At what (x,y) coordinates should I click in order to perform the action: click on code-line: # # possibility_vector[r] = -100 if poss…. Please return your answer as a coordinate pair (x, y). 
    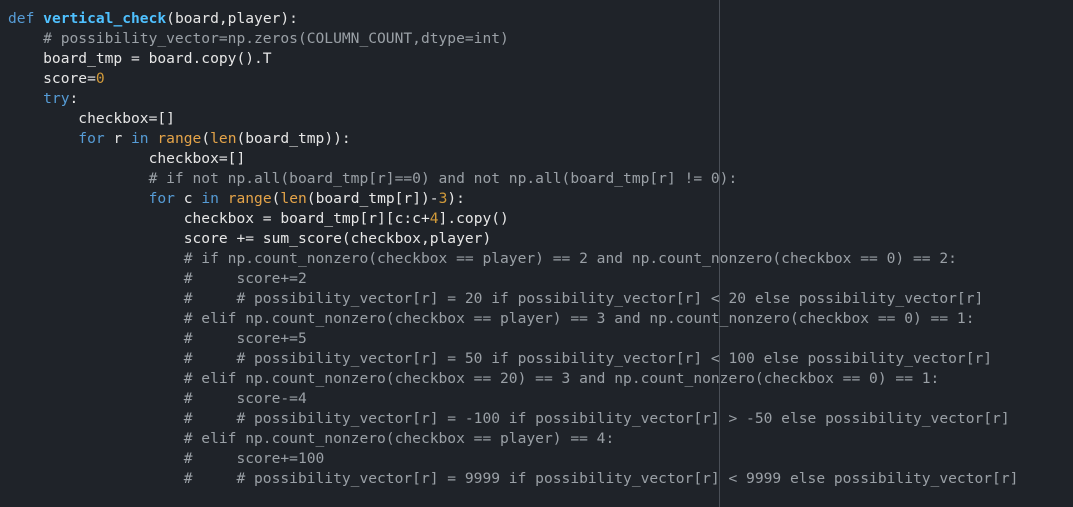
    Looking at the image, I should click on (513, 419).